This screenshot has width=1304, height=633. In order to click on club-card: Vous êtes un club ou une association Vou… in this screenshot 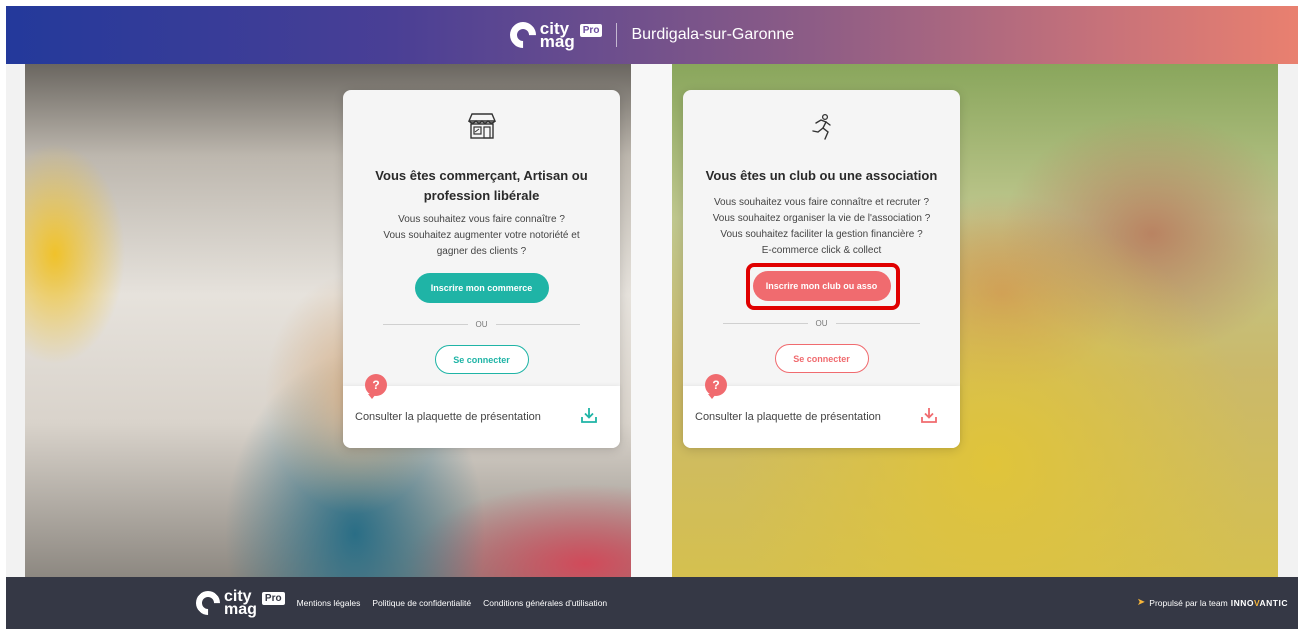, I will do `click(821, 269)`.